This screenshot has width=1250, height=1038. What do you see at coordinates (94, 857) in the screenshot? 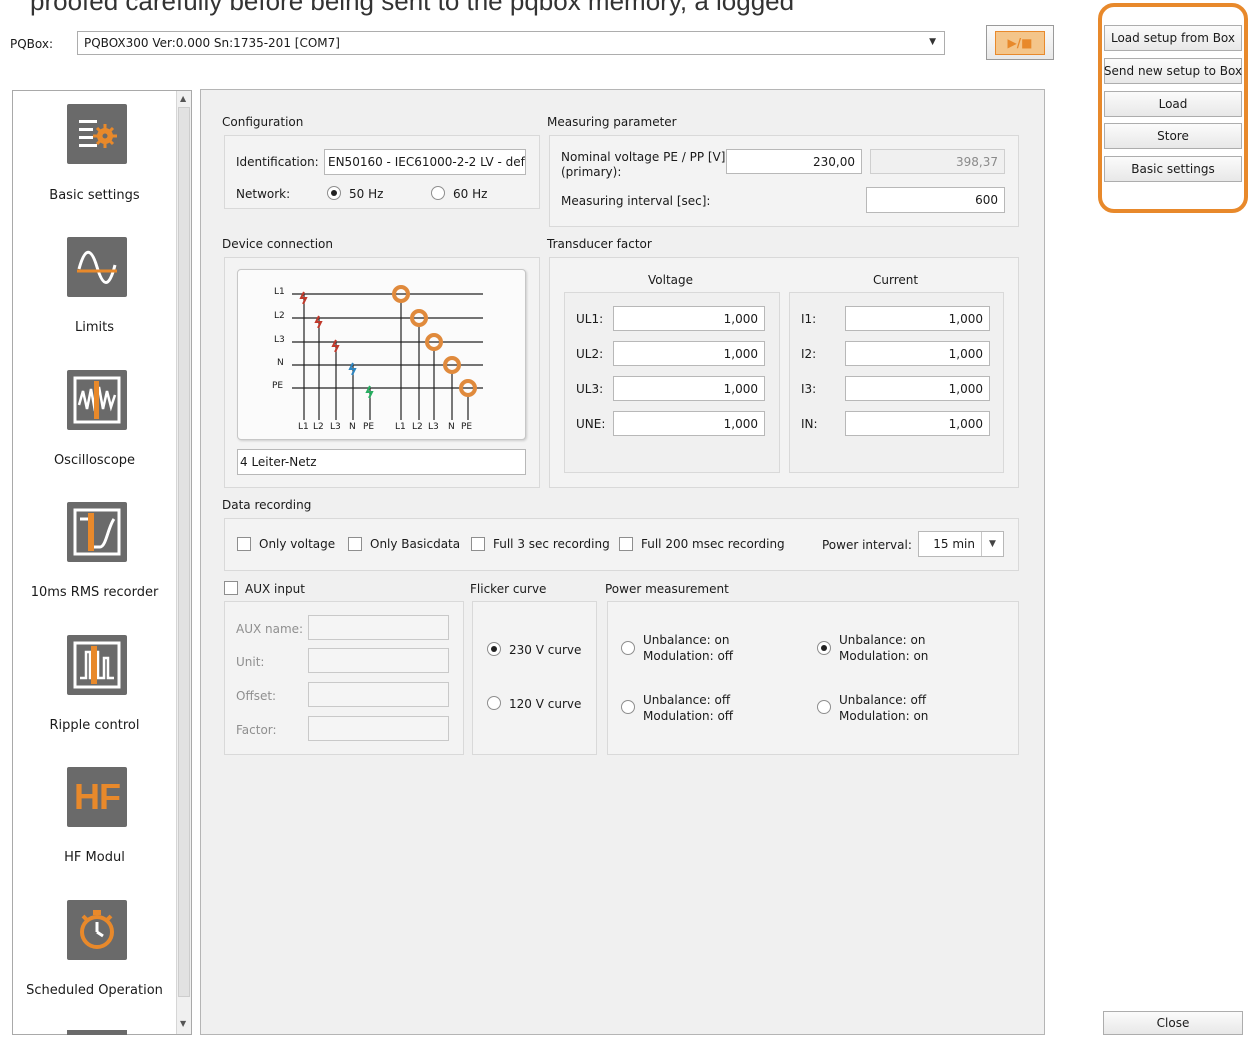
I see `sidebar-item-label: HF Modul` at bounding box center [94, 857].